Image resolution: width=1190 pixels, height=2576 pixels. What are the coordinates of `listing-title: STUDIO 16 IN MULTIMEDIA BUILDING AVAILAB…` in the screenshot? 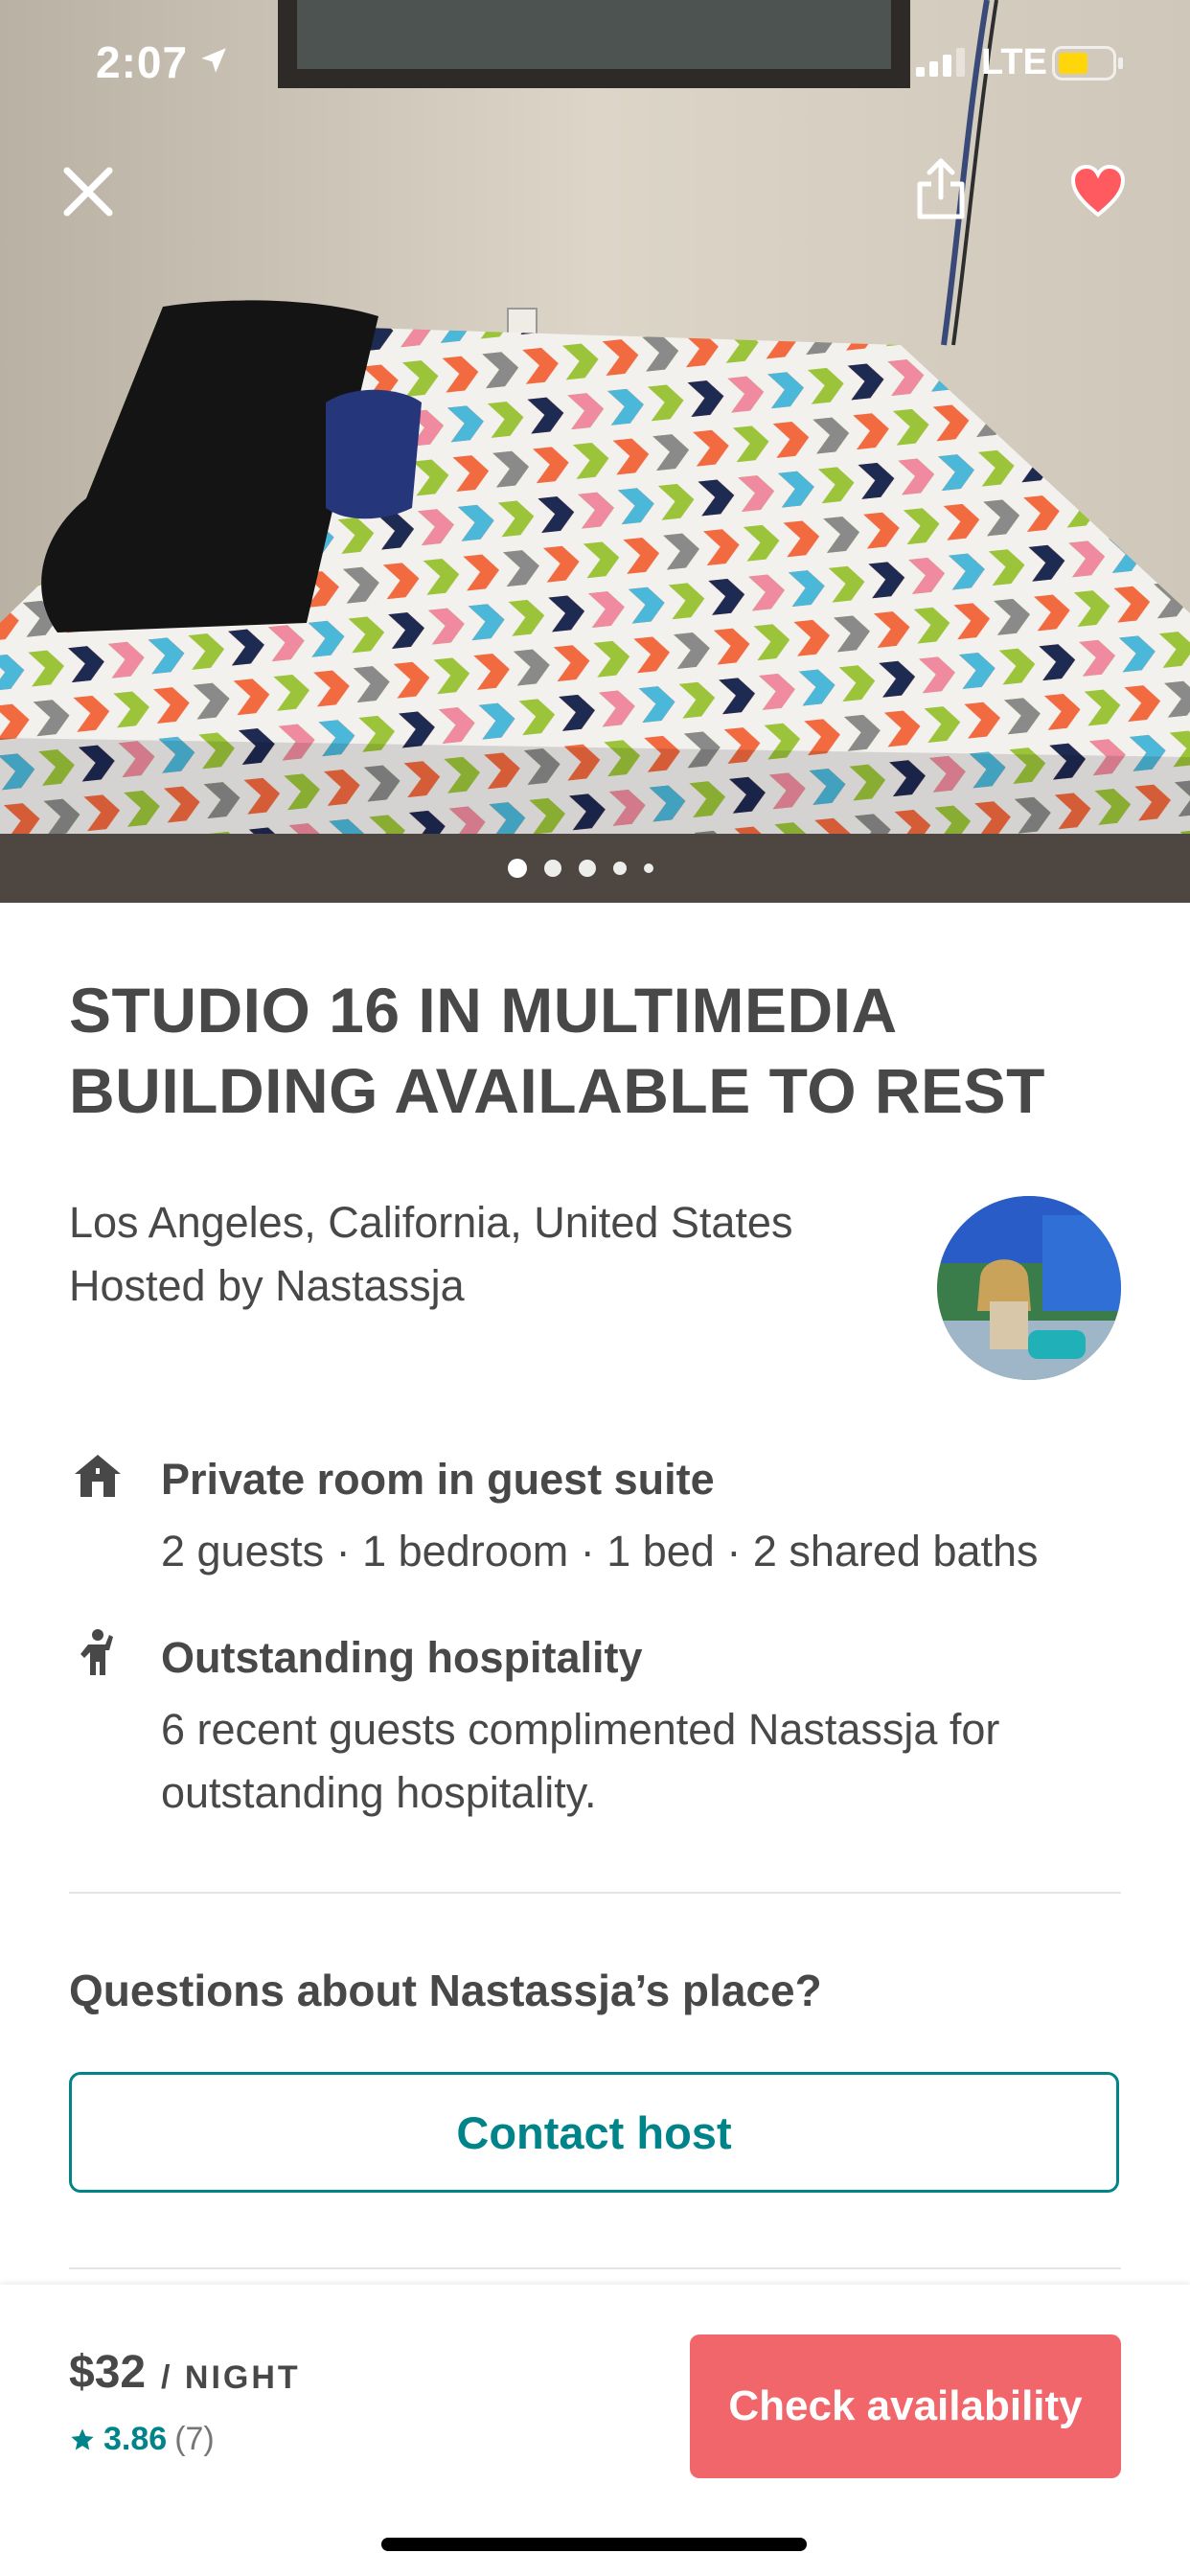 It's located at (596, 1050).